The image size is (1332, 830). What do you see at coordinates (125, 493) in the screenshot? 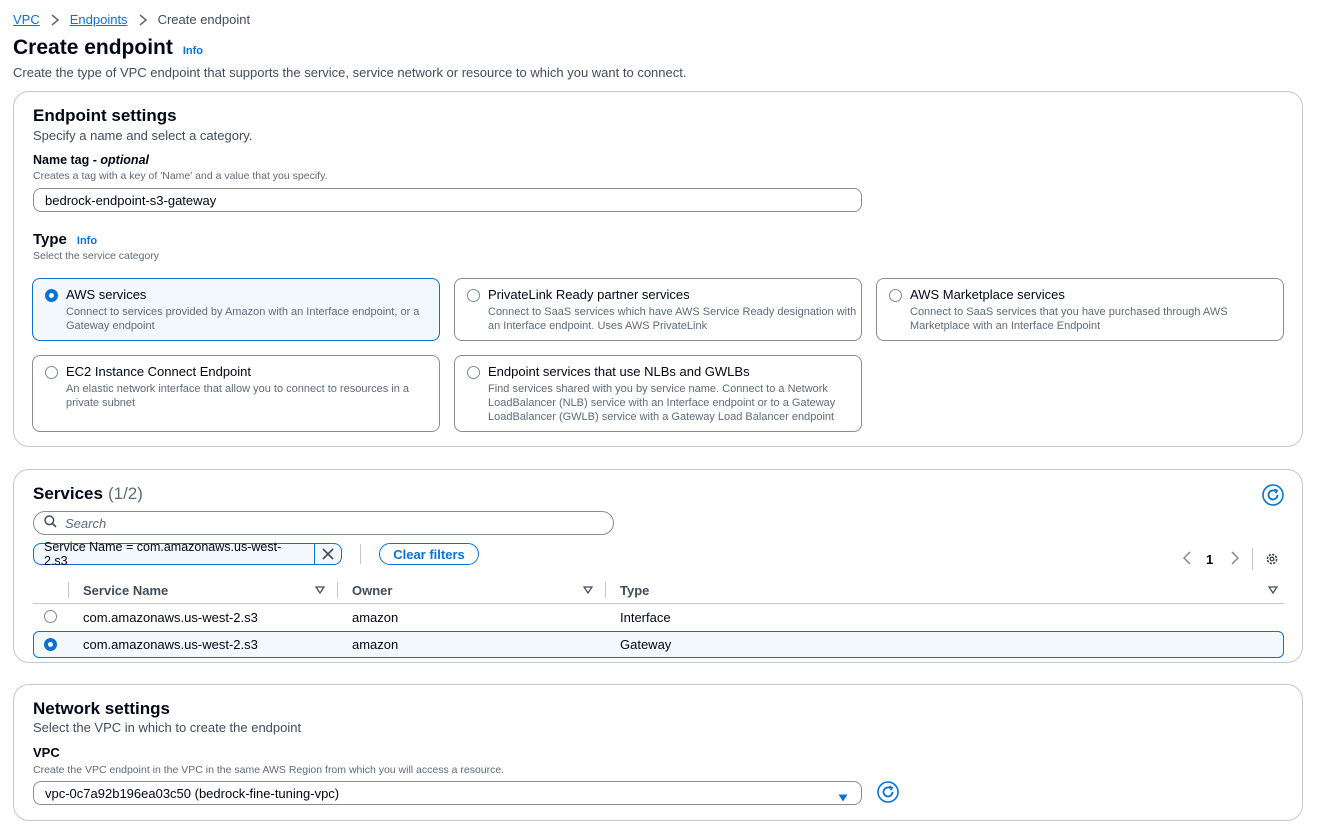
I see `services-count: (1/2)` at bounding box center [125, 493].